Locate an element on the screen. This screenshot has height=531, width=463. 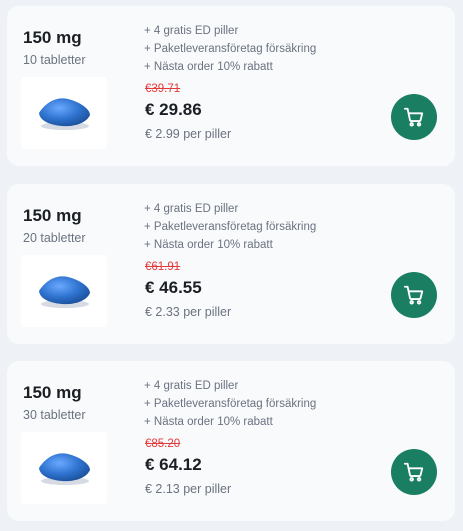
price: € 64.12 is located at coordinates (173, 464).